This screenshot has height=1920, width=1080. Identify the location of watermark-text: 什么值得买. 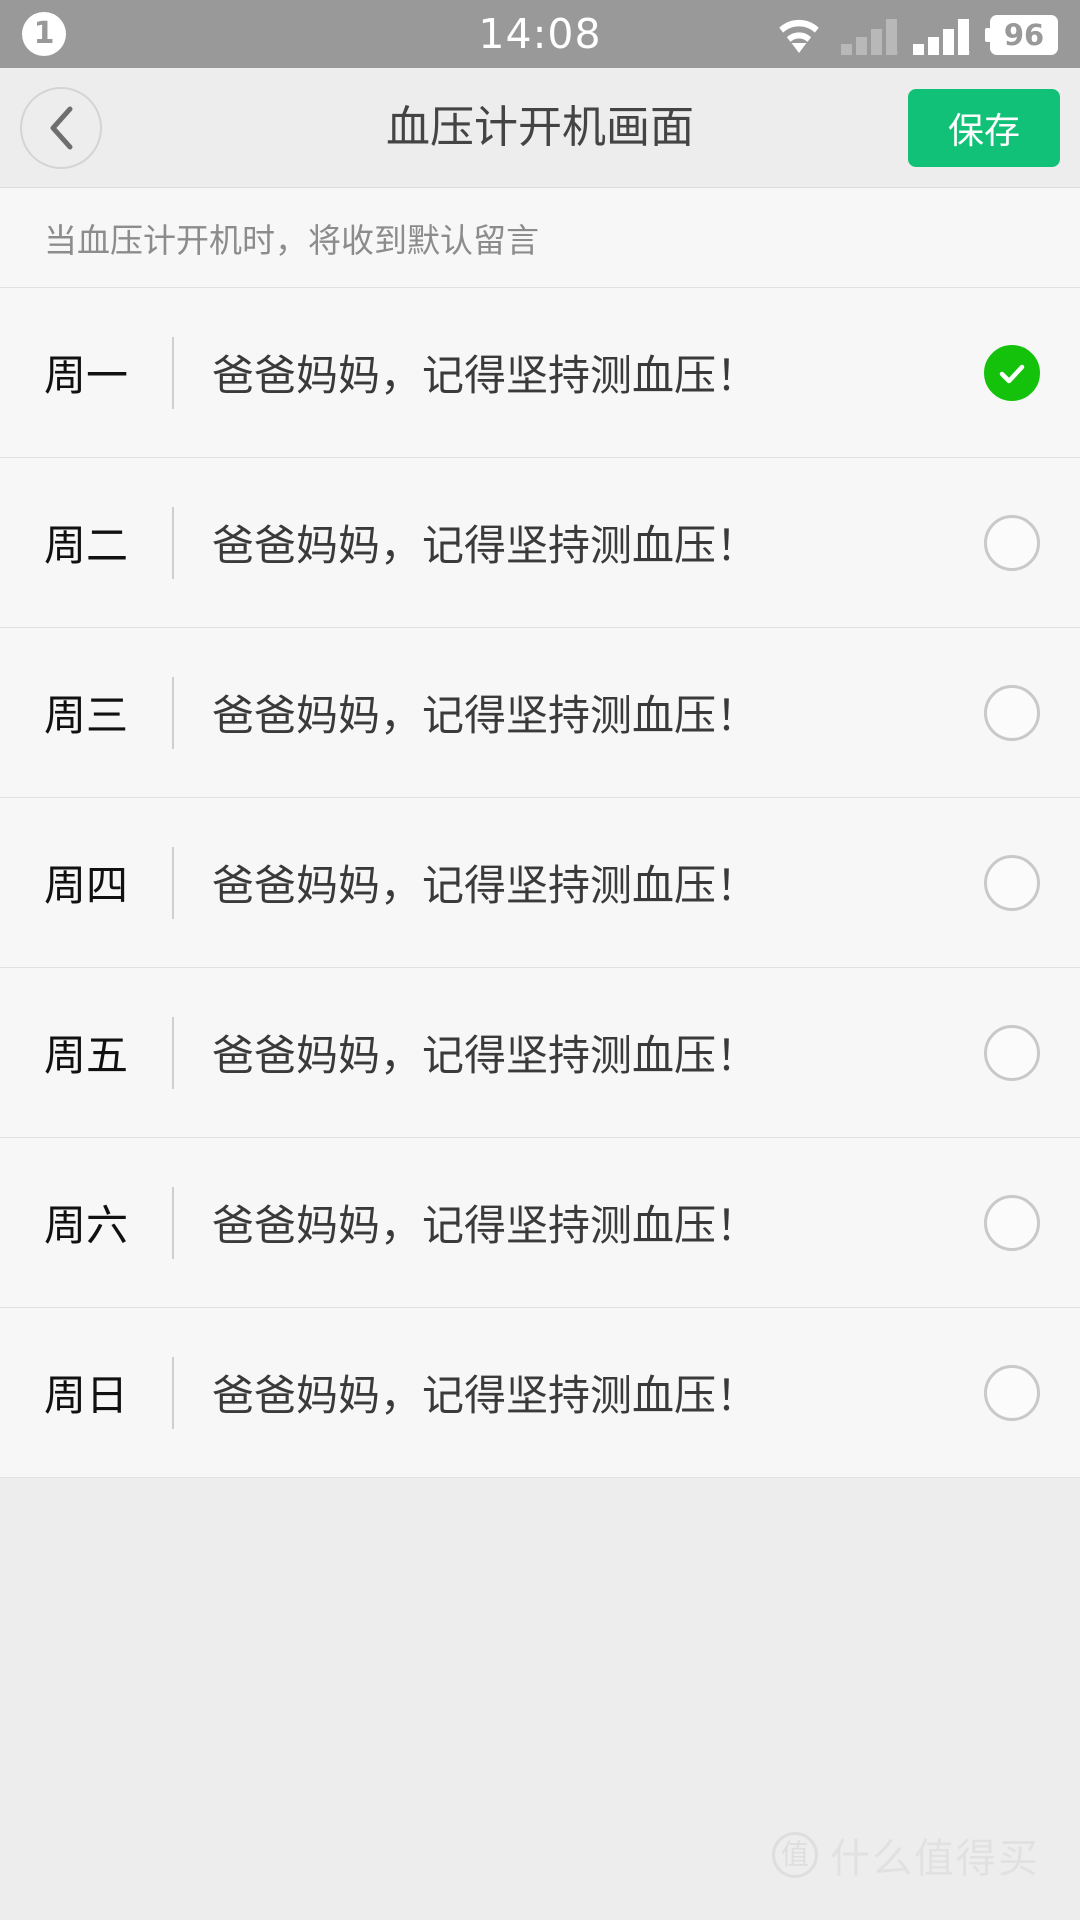
(935, 1859).